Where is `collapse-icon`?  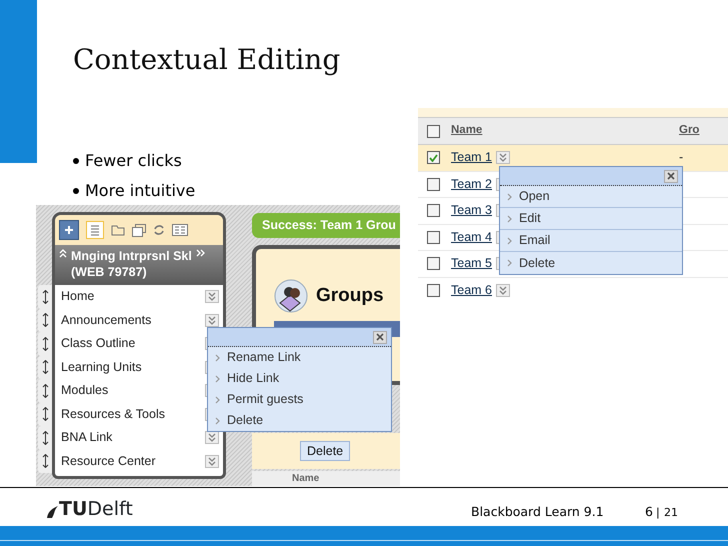
collapse-icon is located at coordinates (63, 253).